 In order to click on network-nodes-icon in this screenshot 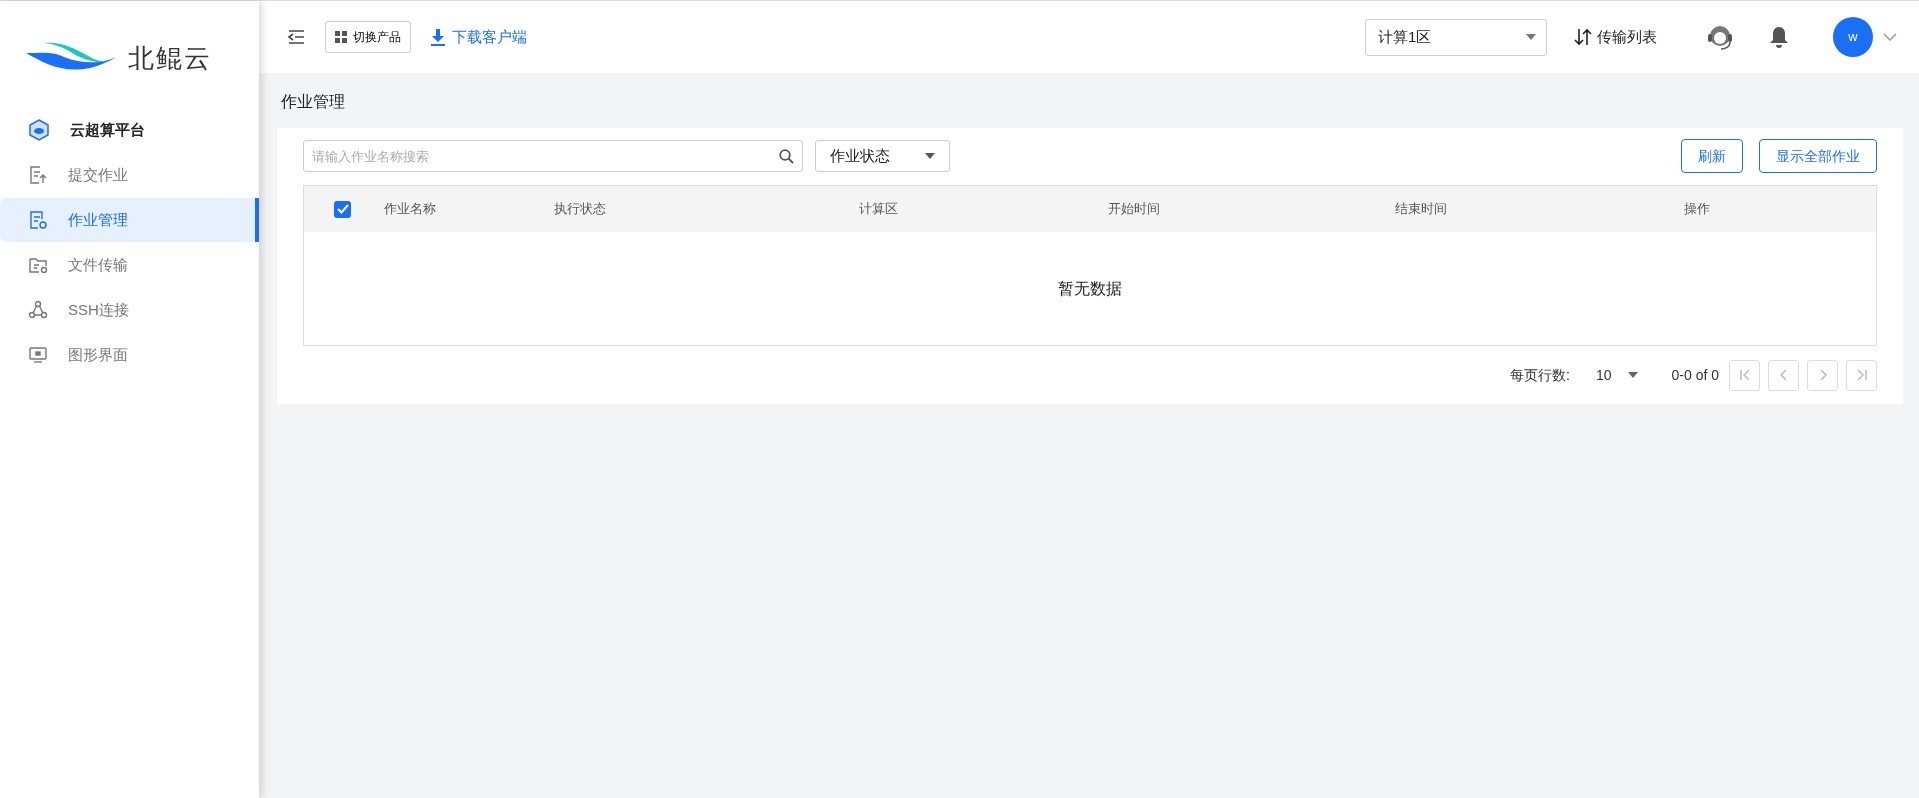, I will do `click(38, 310)`.